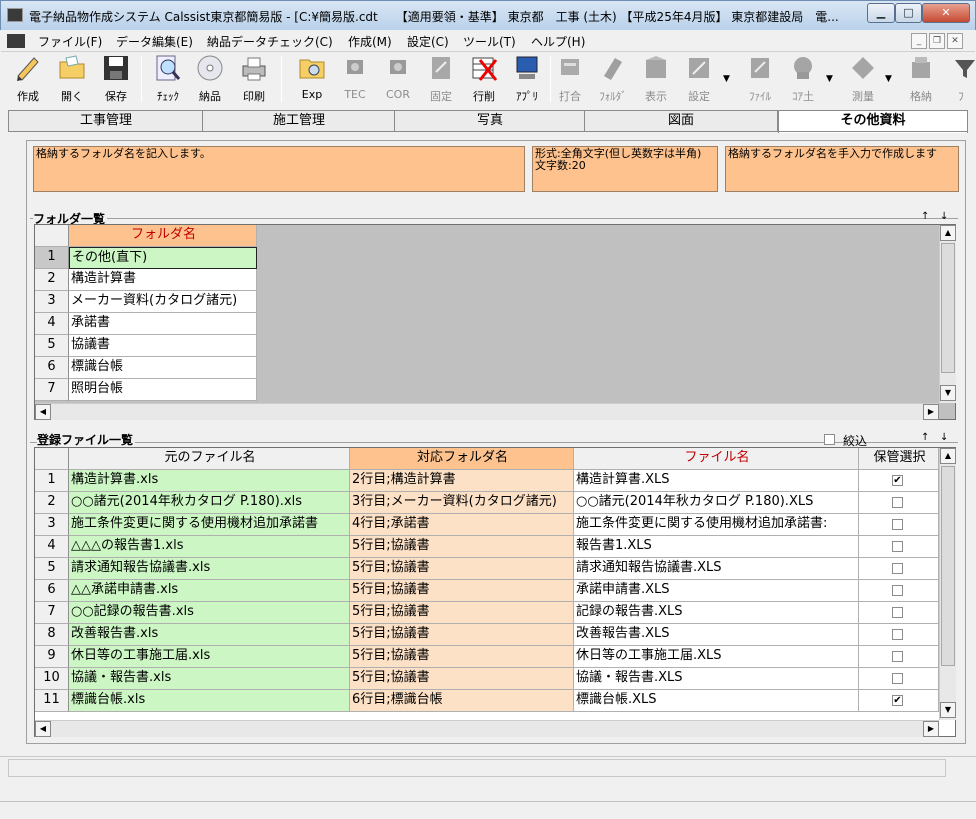  Describe the element at coordinates (681, 121) in the screenshot. I see `tab-drawing: 図面` at that location.